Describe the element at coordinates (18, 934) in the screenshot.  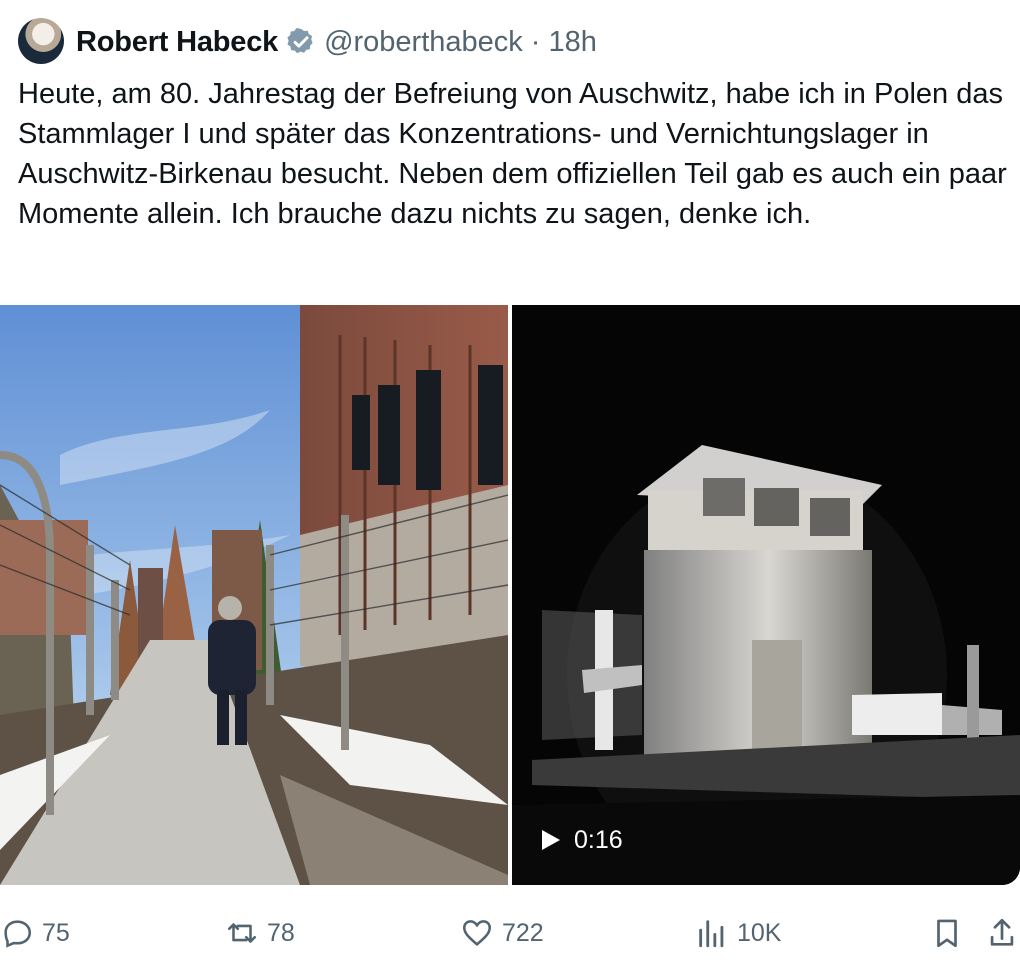
I see `reply-icon` at that location.